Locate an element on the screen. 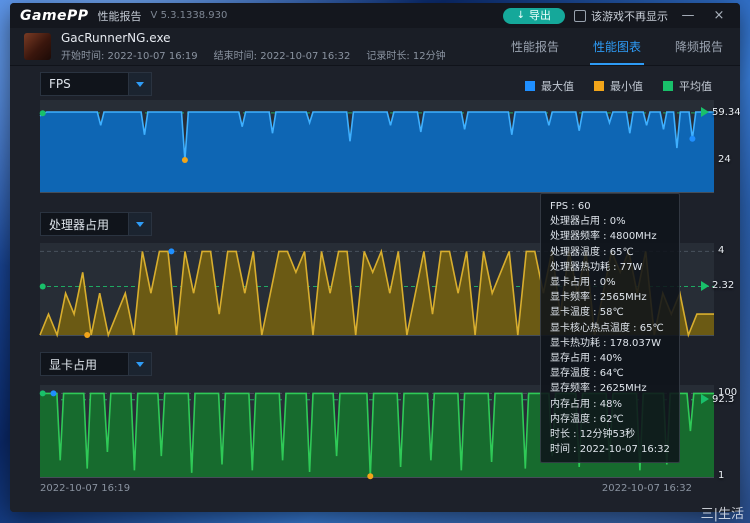 The height and width of the screenshot is (523, 750). tooltip-line: 内存温度 : 62℃ is located at coordinates (587, 419).